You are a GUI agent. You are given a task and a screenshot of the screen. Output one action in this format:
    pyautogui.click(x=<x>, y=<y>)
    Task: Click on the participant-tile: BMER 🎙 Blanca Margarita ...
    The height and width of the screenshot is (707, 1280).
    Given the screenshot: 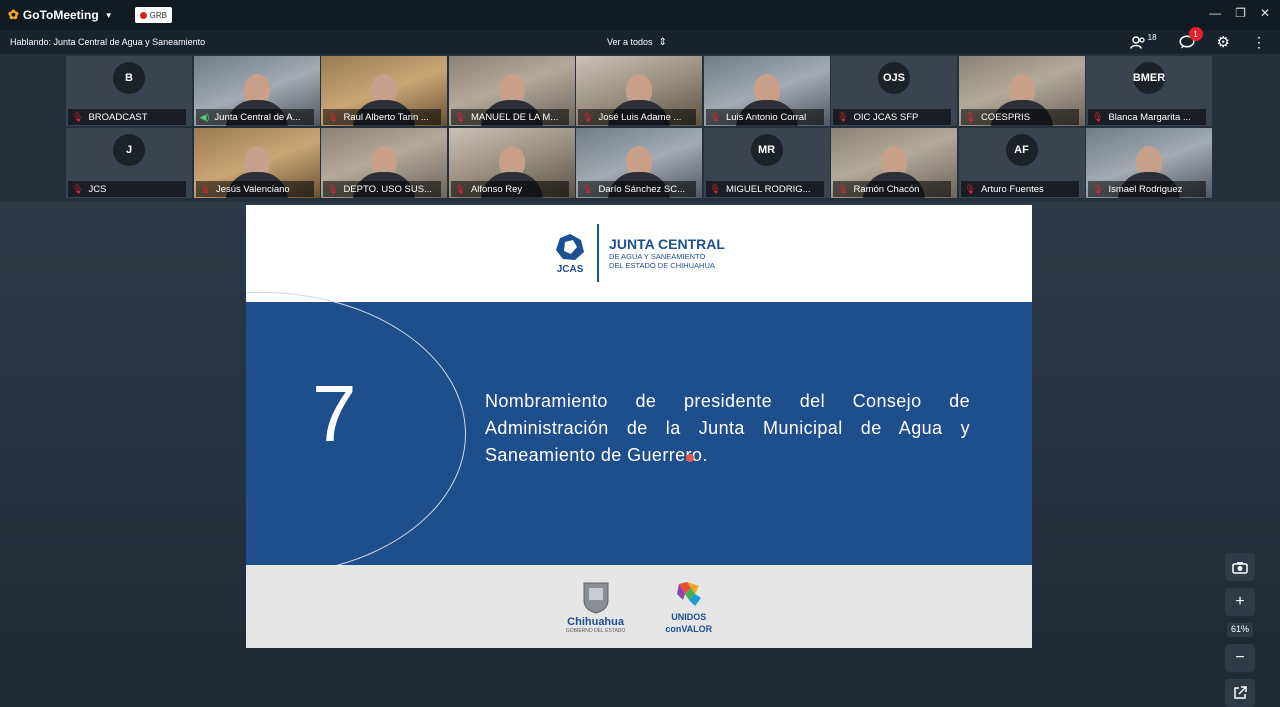 What is the action you would take?
    pyautogui.click(x=1149, y=91)
    